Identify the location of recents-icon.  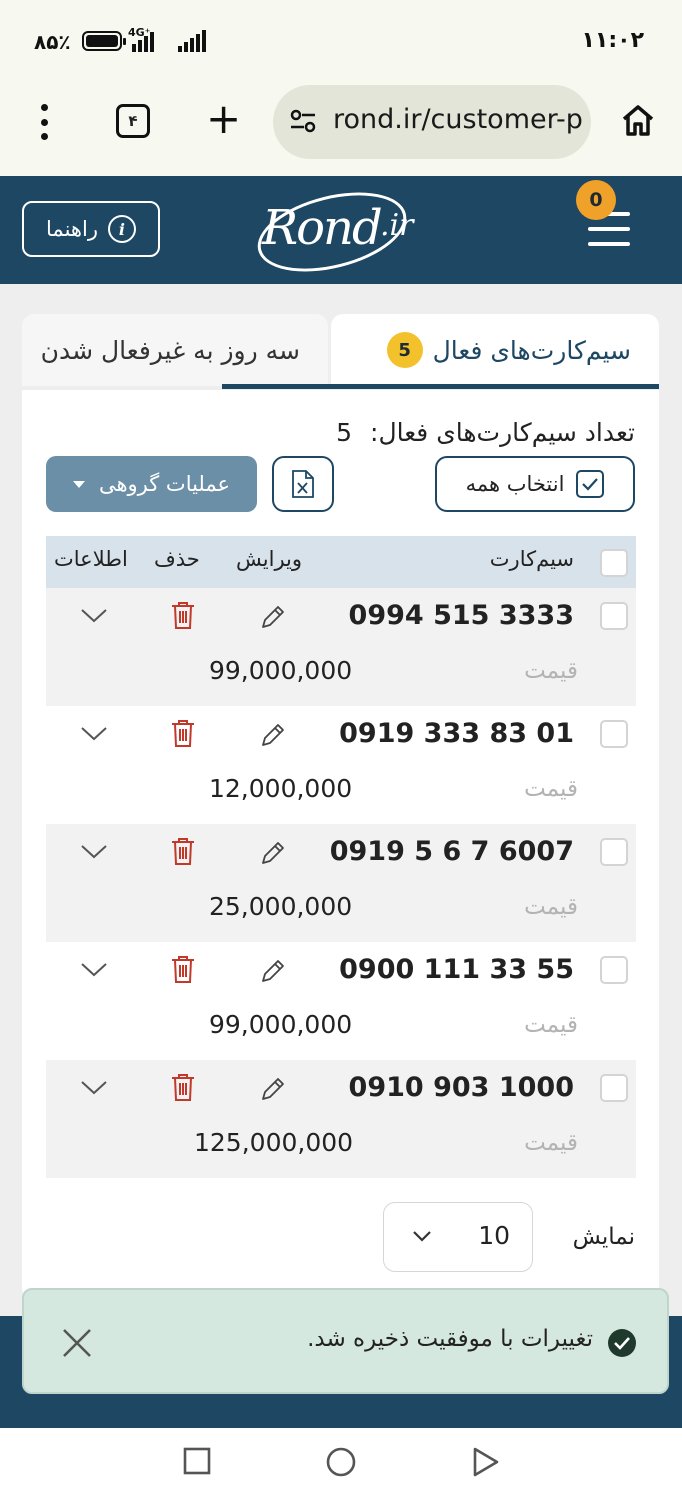
(197, 1461).